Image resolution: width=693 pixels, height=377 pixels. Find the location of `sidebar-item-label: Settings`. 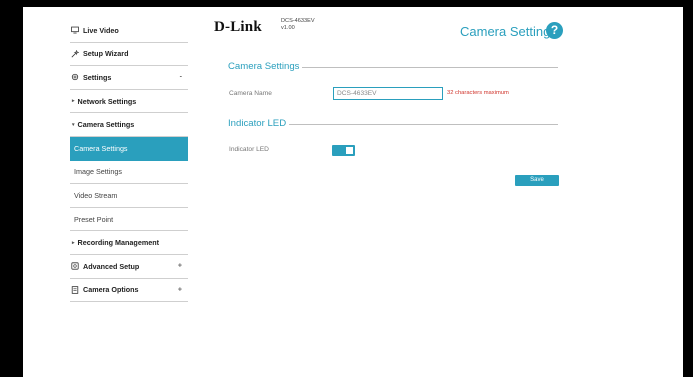

sidebar-item-label: Settings is located at coordinates (97, 77).